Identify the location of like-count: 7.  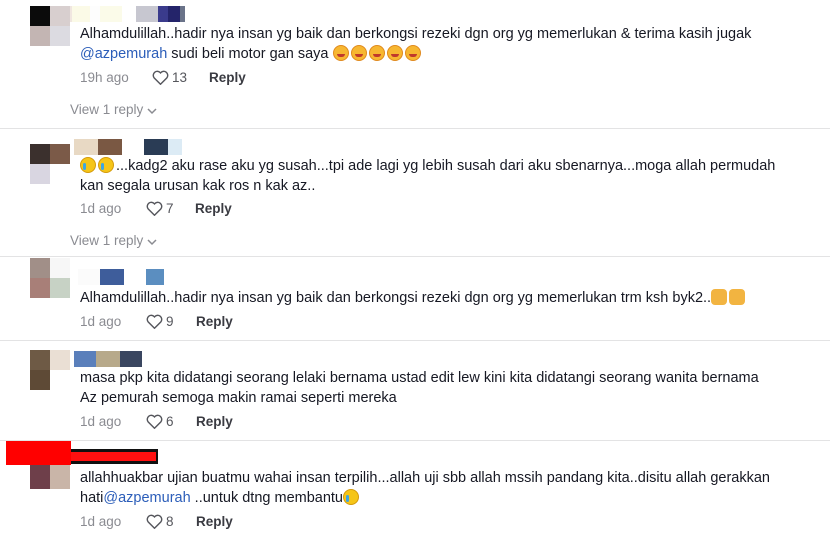
(170, 208).